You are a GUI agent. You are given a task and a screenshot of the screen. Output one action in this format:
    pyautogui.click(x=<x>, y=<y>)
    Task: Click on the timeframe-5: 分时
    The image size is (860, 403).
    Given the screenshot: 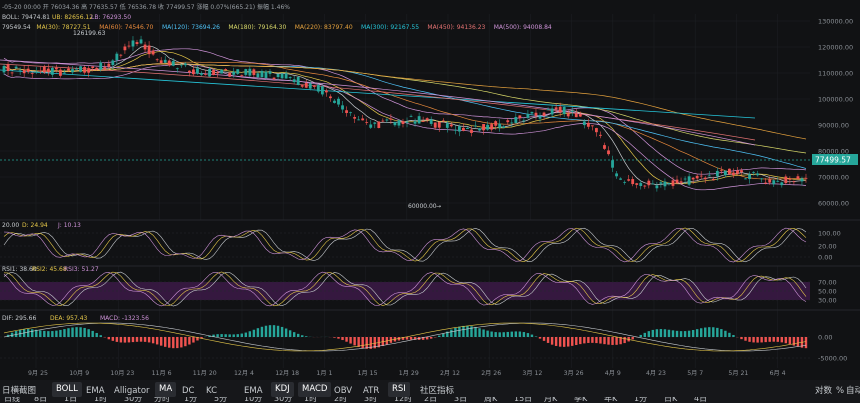 What is the action you would take?
    pyautogui.click(x=162, y=400)
    